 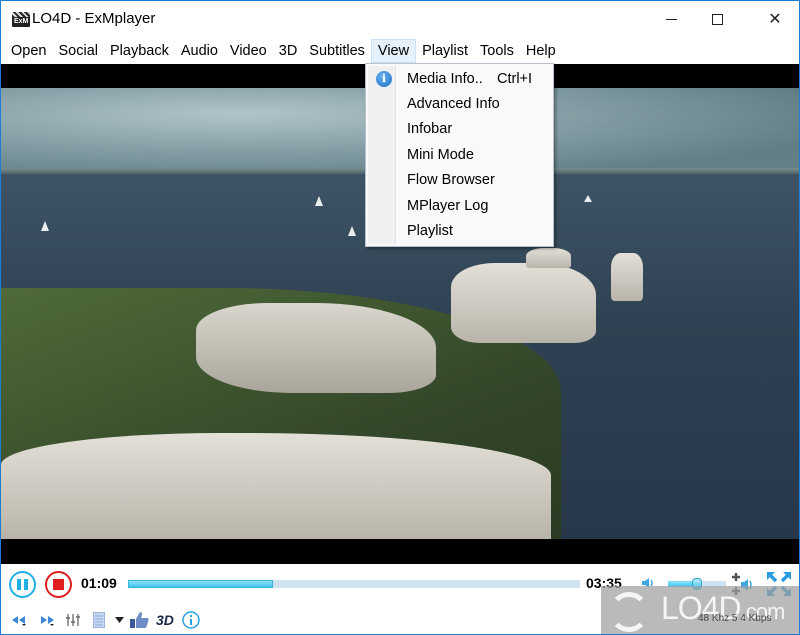 What do you see at coordinates (515, 78) in the screenshot?
I see `menu-item-shortcut: Ctrl+I` at bounding box center [515, 78].